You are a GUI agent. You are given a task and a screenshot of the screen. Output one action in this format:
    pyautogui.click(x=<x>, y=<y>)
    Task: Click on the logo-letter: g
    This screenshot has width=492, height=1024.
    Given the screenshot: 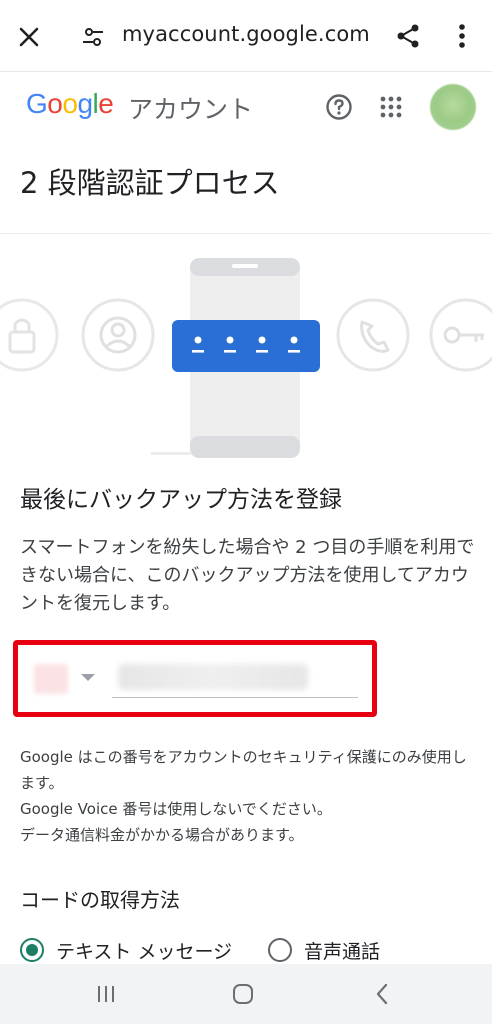 What is the action you would take?
    pyautogui.click(x=85, y=103)
    